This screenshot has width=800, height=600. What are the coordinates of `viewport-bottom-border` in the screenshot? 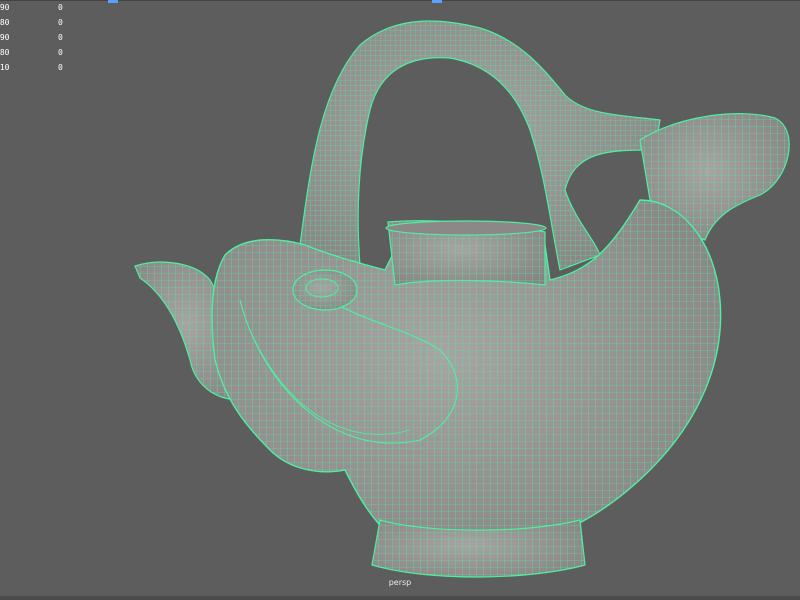 It's located at (400, 598).